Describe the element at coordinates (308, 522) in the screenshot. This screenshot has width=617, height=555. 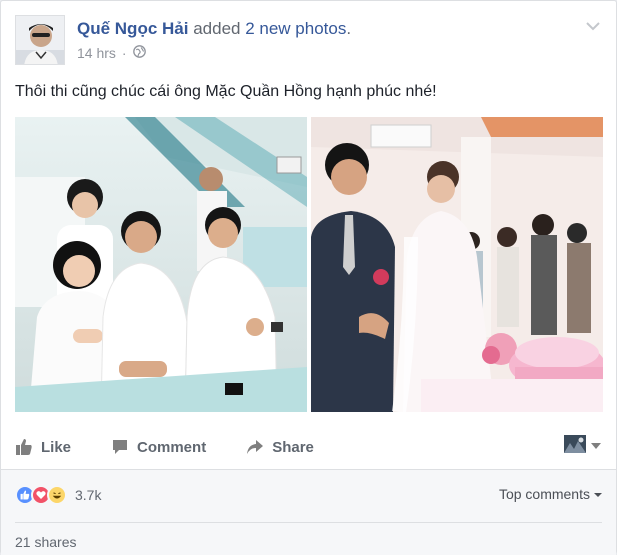
I see `divider` at that location.